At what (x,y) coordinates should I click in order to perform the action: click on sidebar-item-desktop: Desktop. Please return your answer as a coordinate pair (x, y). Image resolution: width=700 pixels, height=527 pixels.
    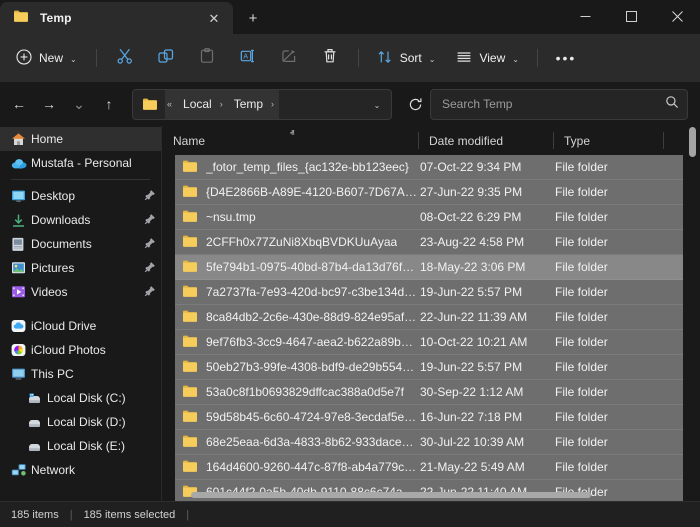
    Looking at the image, I should click on (81, 196).